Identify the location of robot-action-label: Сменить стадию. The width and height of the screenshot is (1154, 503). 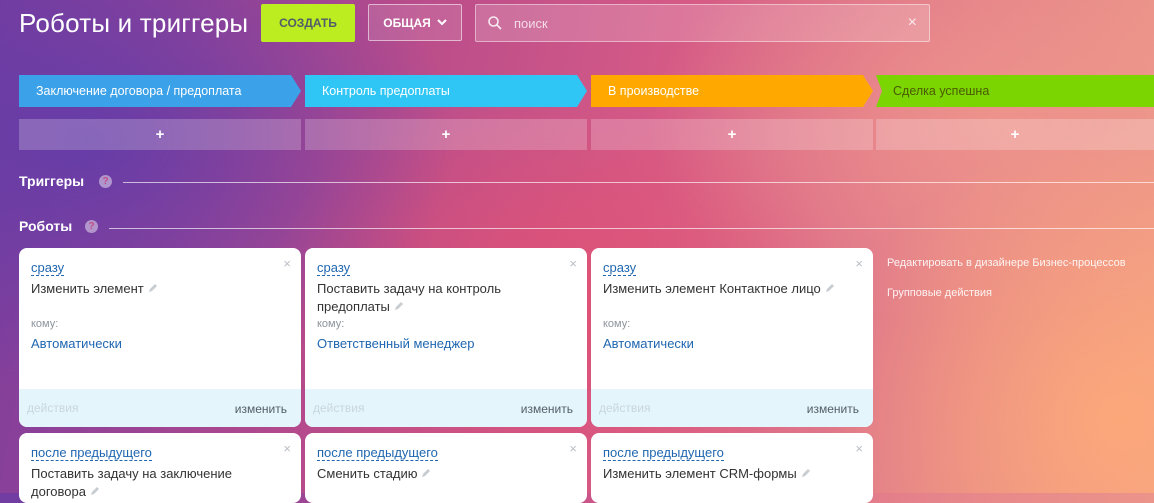
(367, 473).